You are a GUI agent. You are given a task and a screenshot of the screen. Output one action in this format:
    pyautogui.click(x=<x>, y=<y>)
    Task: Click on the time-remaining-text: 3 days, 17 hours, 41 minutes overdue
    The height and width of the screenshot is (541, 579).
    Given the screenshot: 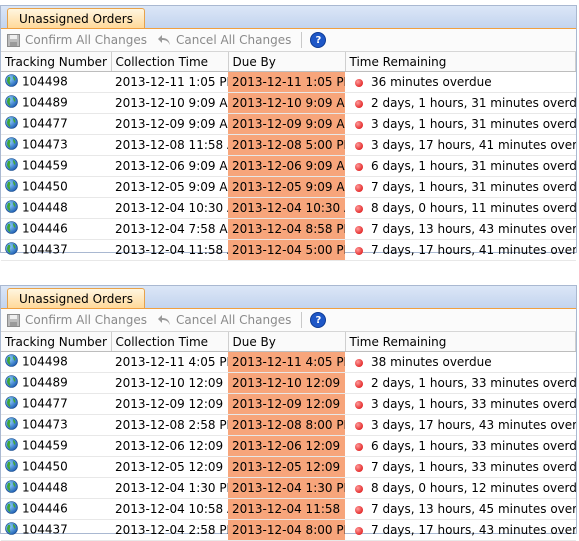 What is the action you would take?
    pyautogui.click(x=473, y=145)
    